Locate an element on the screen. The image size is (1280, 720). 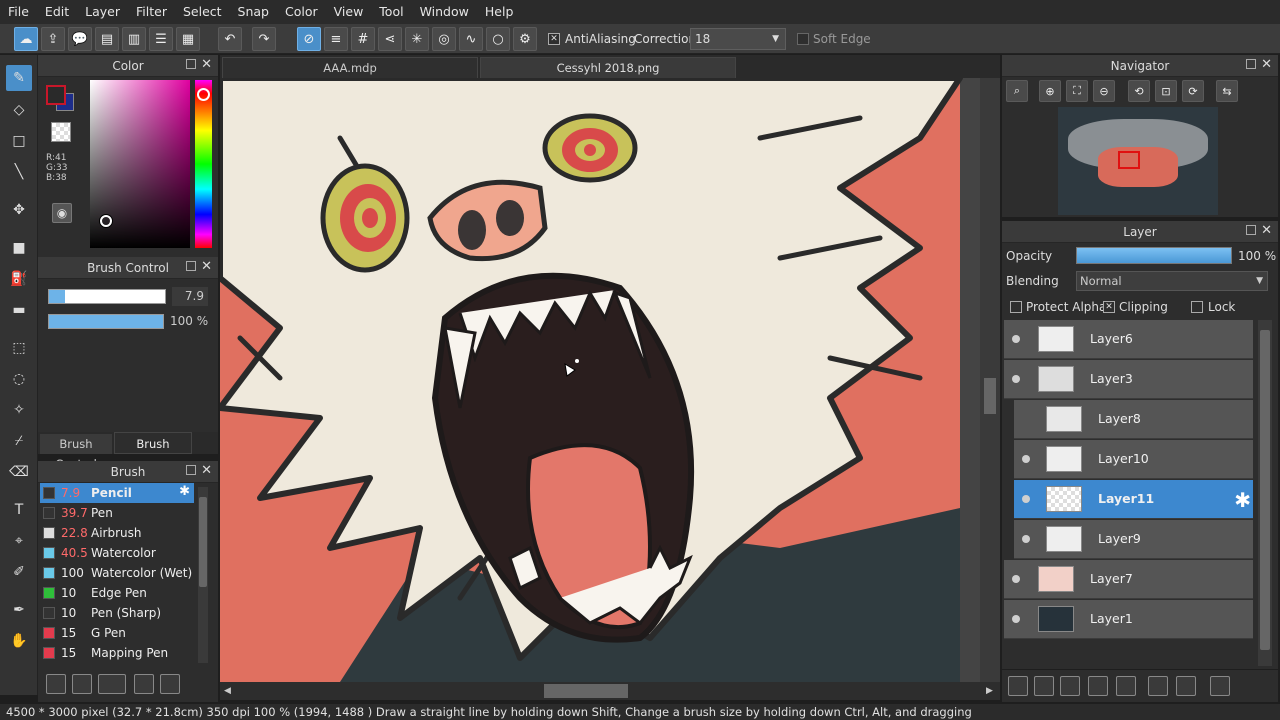
menu-snap: Snap is located at coordinates (253, 12).